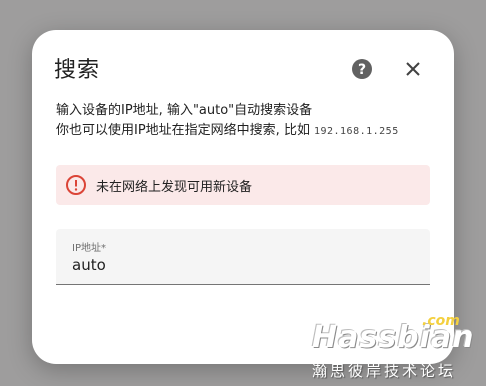 This screenshot has width=486, height=386. What do you see at coordinates (77, 70) in the screenshot?
I see `dialog-title: 搜索` at bounding box center [77, 70].